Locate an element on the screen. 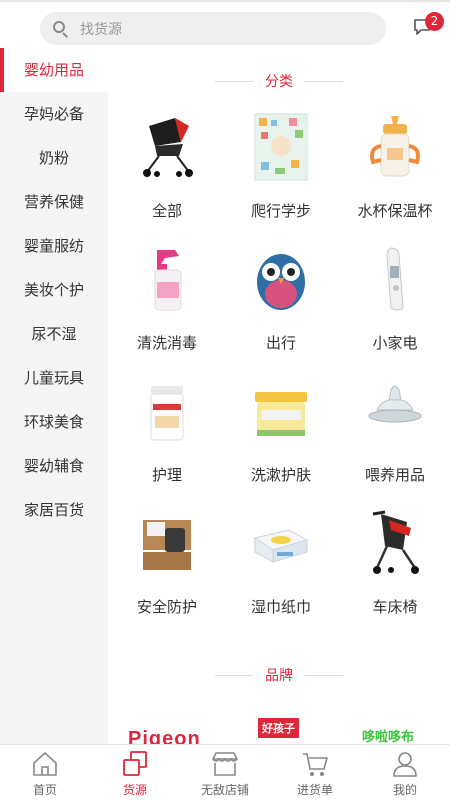 The height and width of the screenshot is (800, 450). category-item-travel: 出行 is located at coordinates (281, 304).